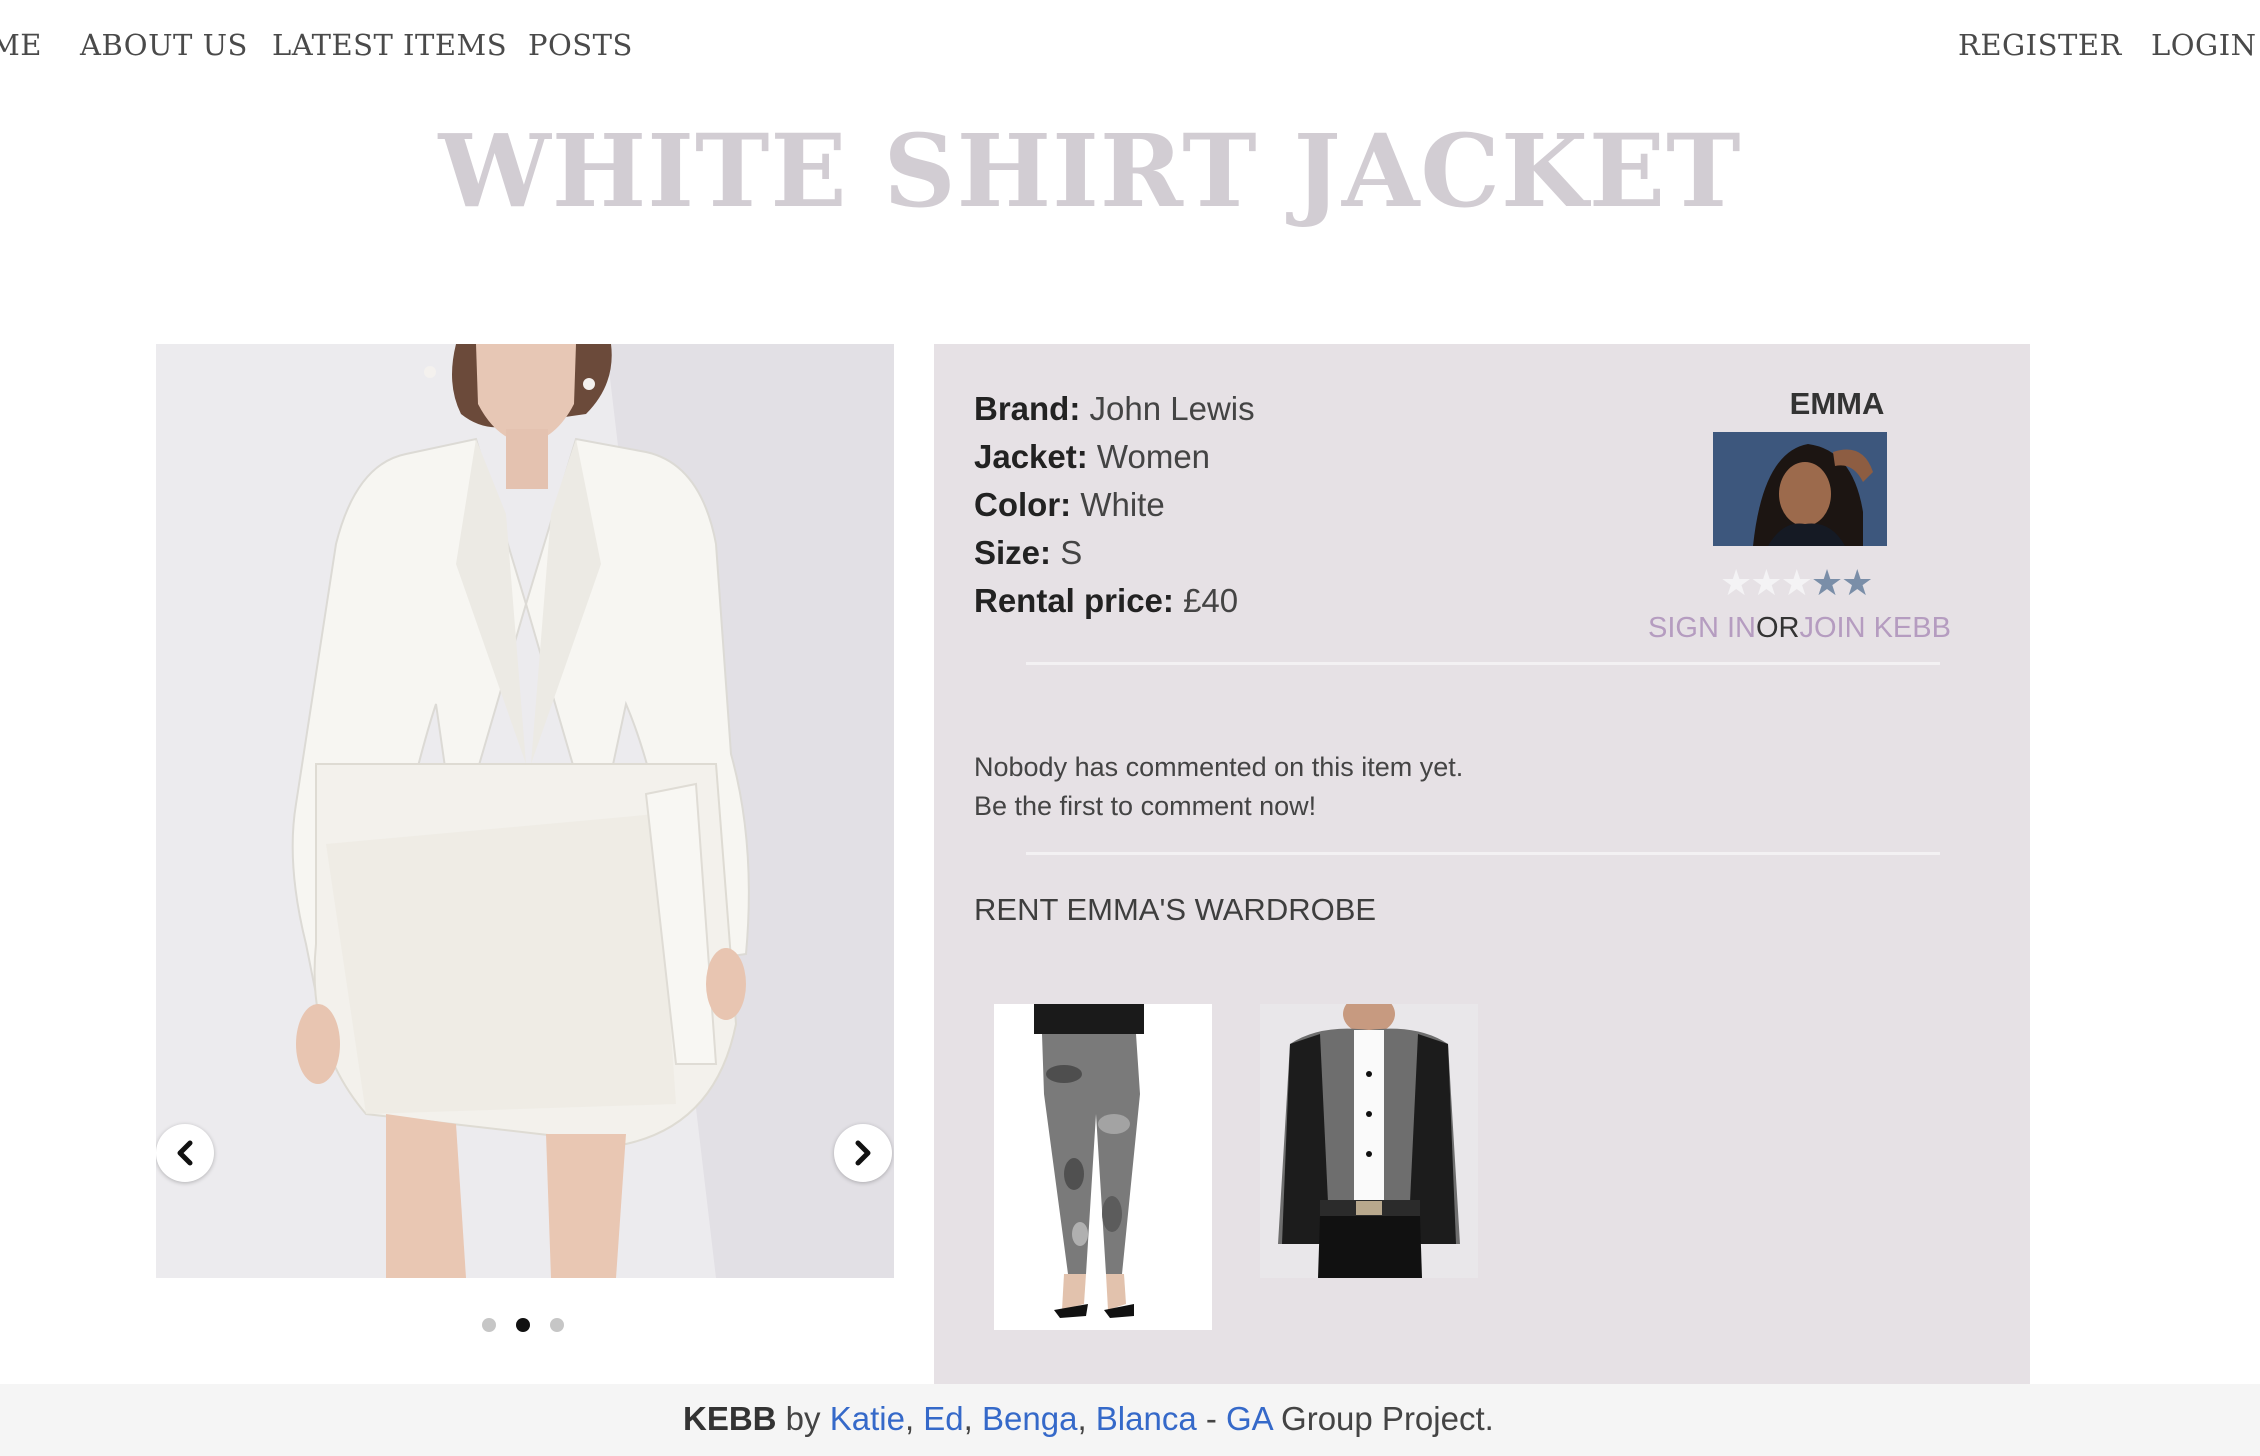  I want to click on no-comments-line-1: Nobody has commented on this item yet., so click(1219, 767).